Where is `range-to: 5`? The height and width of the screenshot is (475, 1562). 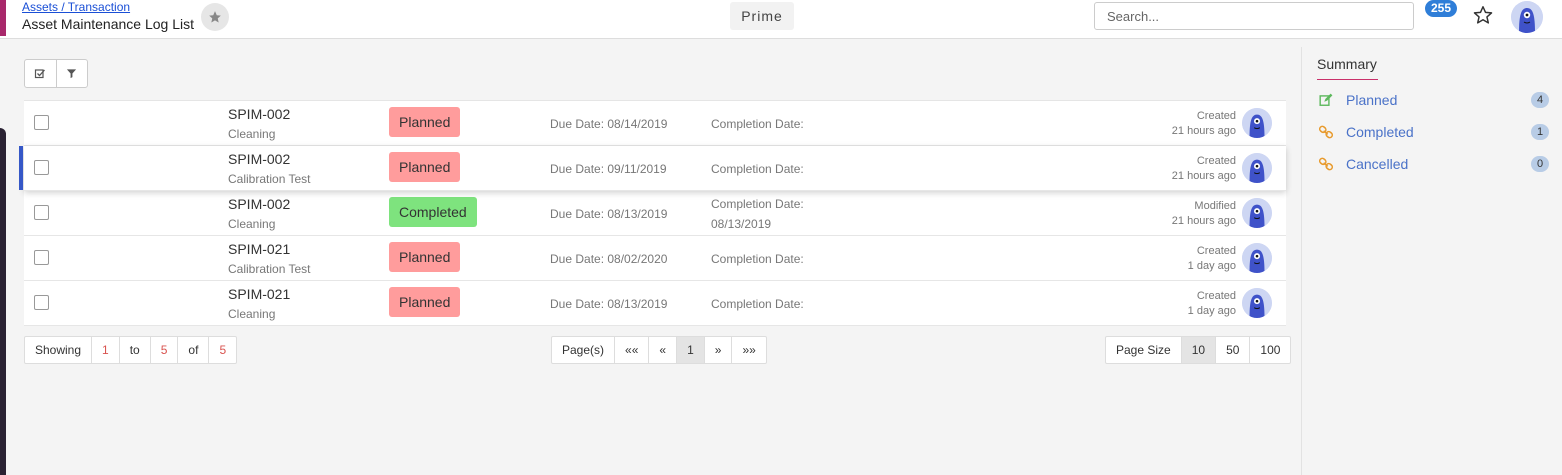 range-to: 5 is located at coordinates (163, 350).